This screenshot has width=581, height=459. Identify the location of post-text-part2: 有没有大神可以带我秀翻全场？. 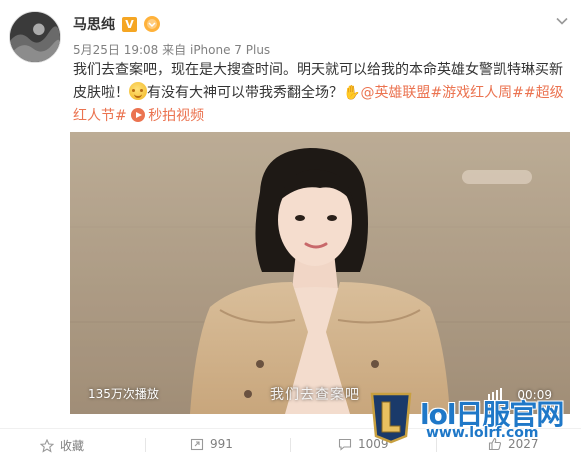
(245, 93).